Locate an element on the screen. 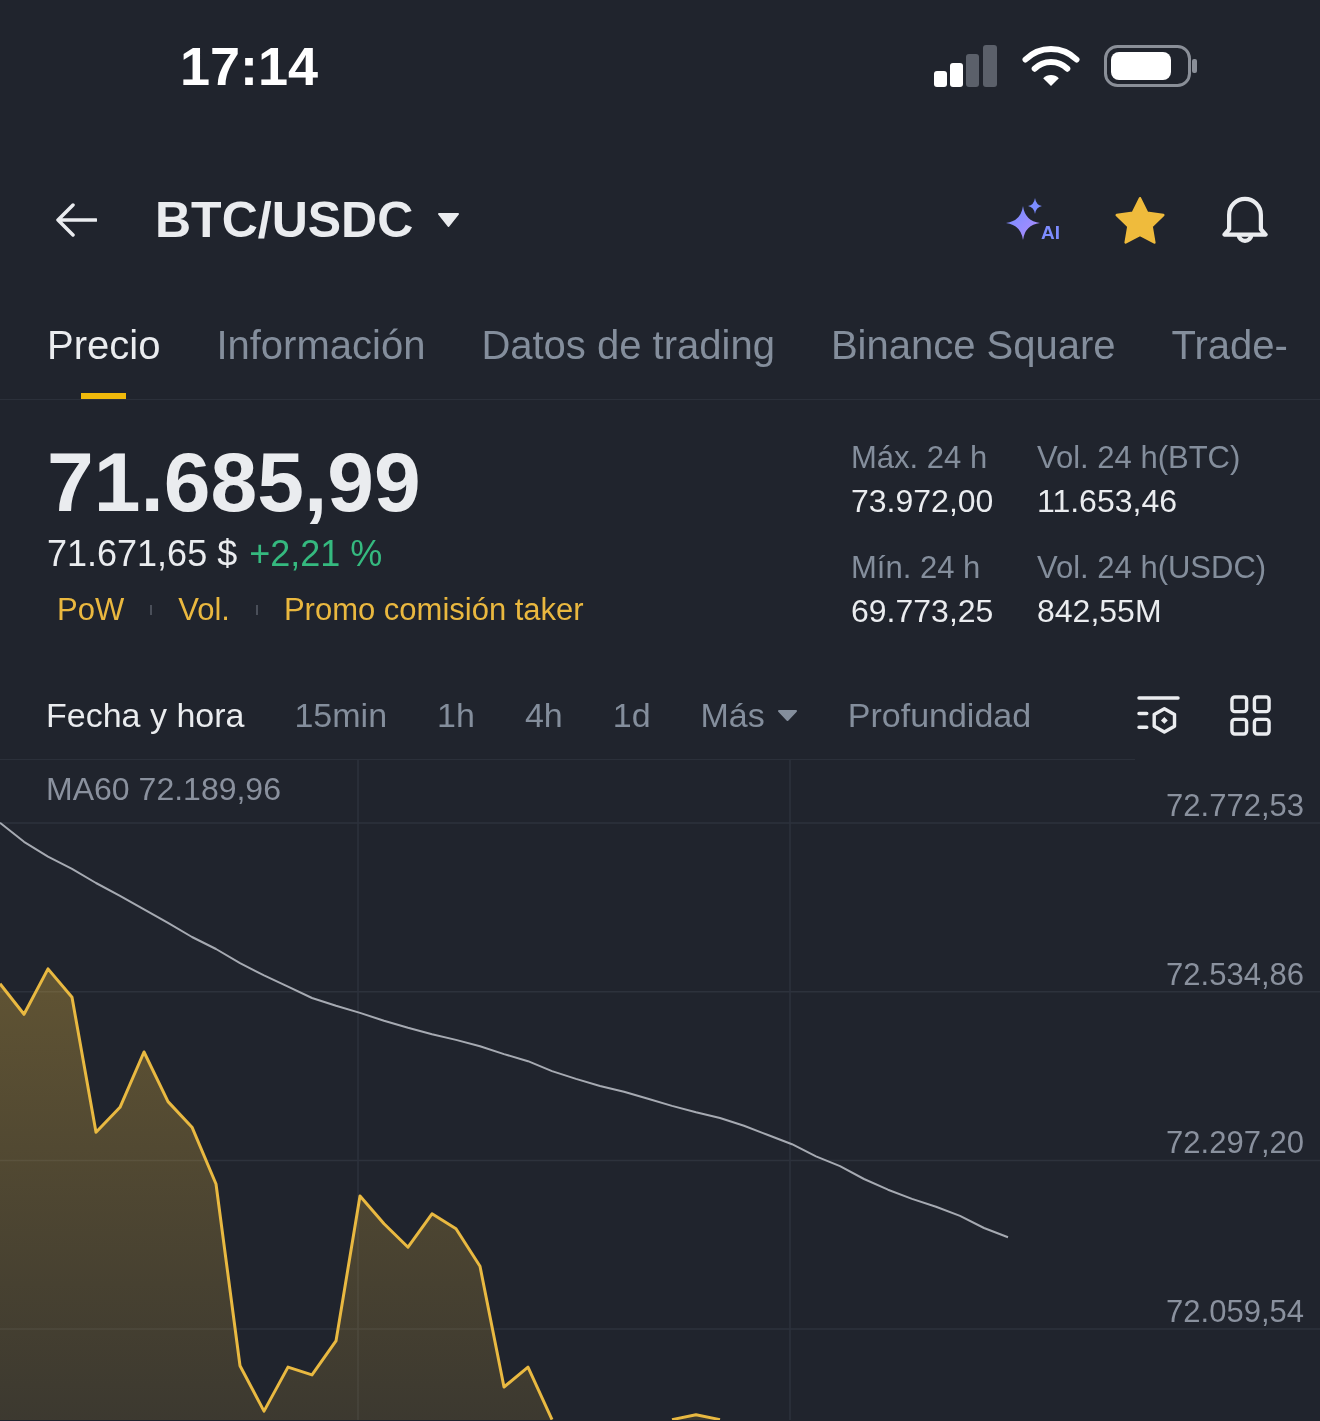 This screenshot has width=1320, height=1421. last-price: 71.685,99 is located at coordinates (234, 482).